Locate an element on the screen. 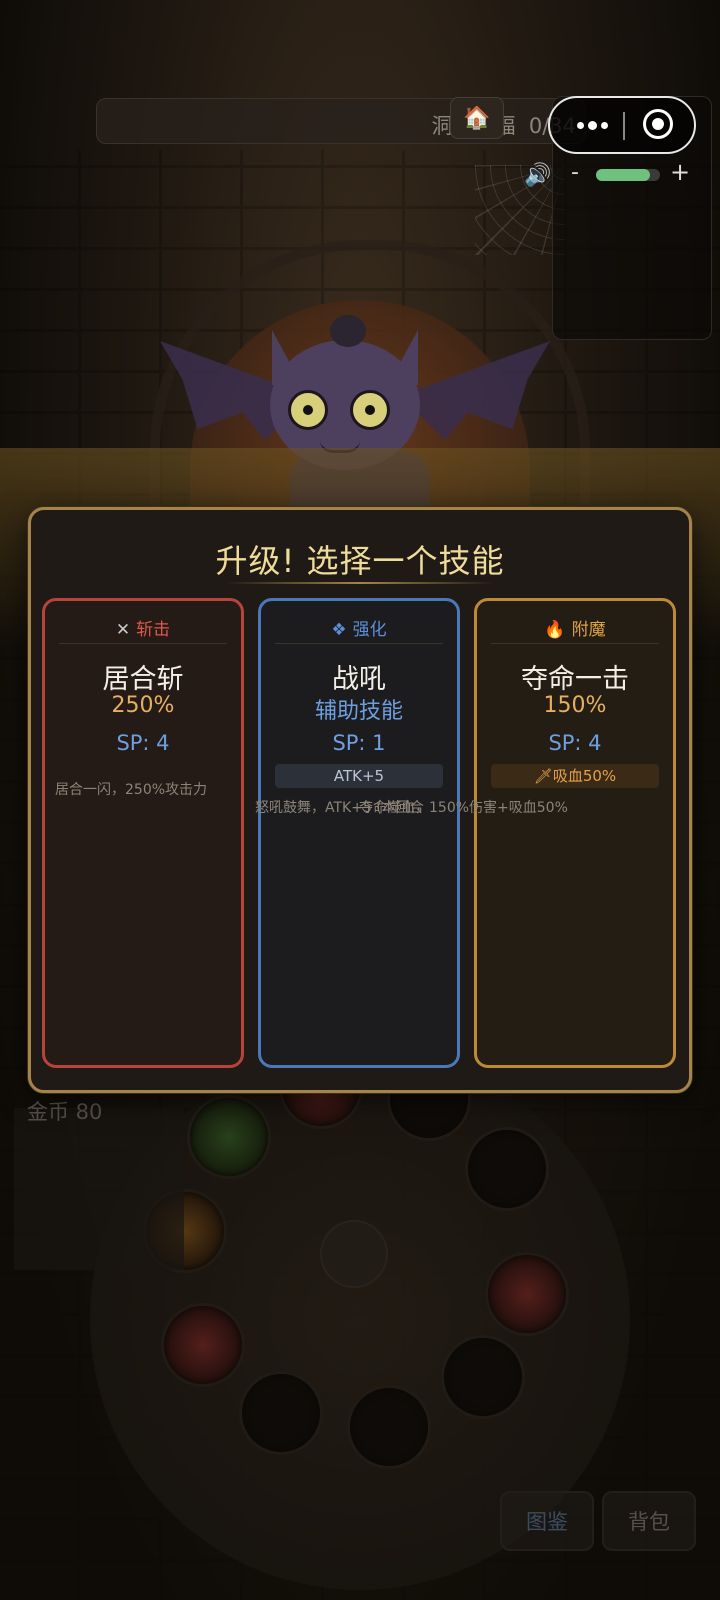 The height and width of the screenshot is (1600, 720). fire-icon: 🔥 is located at coordinates (555, 630).